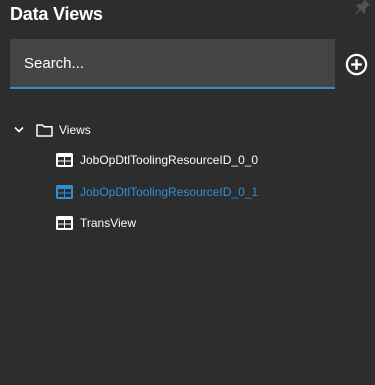  I want to click on search-input, so click(172, 63).